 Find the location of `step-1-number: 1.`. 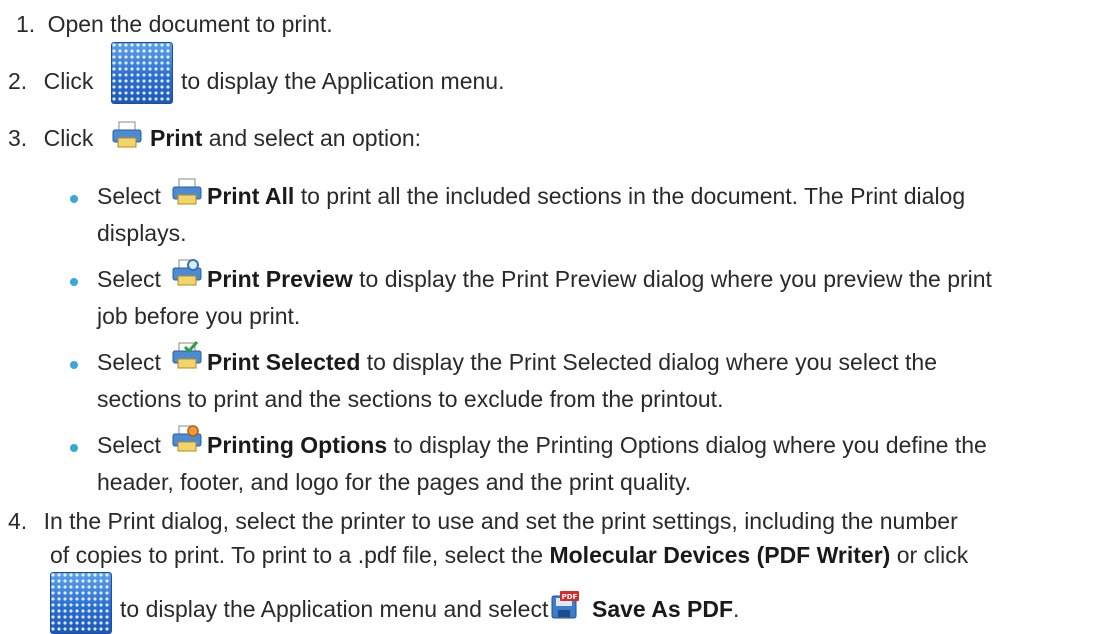

step-1-number: 1. is located at coordinates (26, 24).